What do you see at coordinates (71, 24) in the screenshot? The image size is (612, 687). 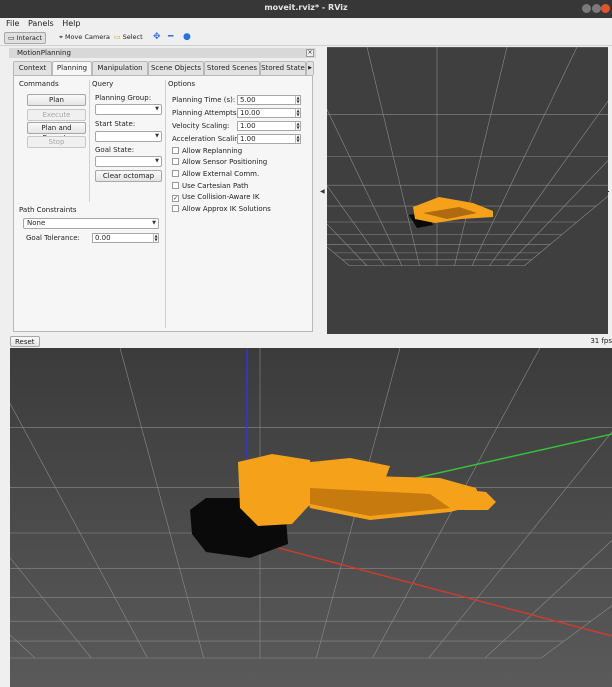 I see `menu-help: Help` at bounding box center [71, 24].